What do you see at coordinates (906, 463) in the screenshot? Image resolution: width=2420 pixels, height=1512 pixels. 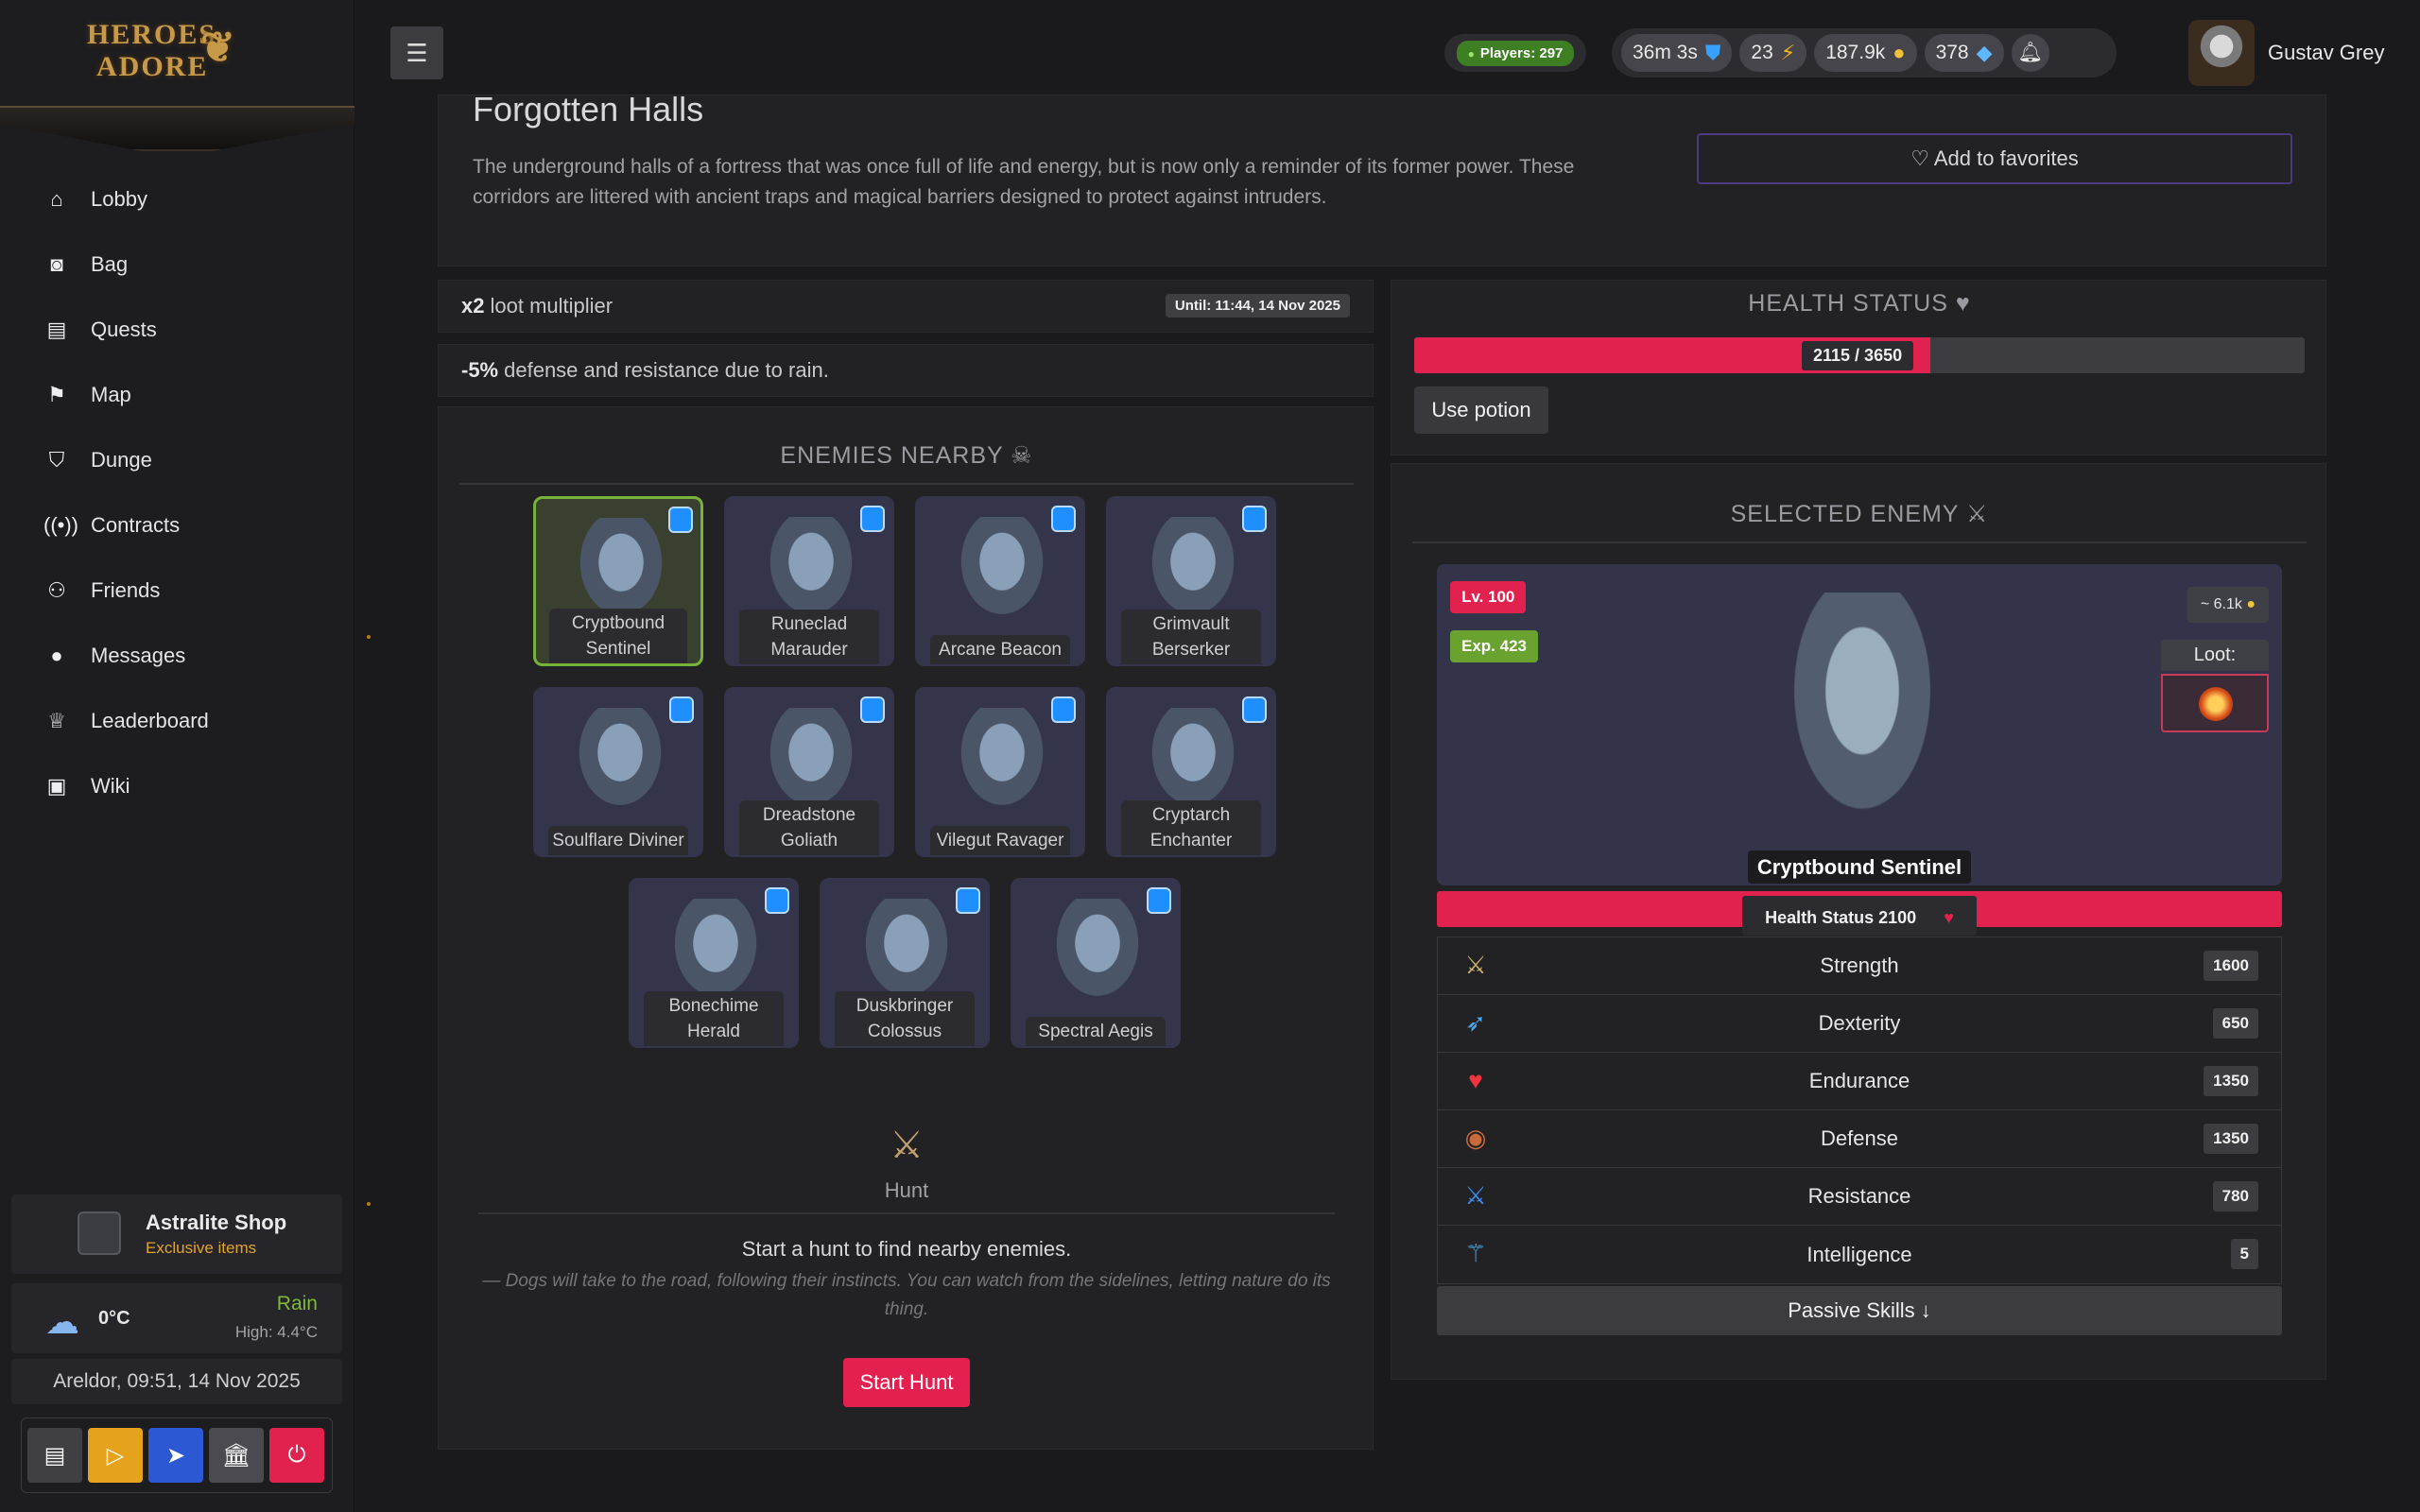 I see `enemies-nearby-title: ENEMIES NEARBY ☠` at bounding box center [906, 463].